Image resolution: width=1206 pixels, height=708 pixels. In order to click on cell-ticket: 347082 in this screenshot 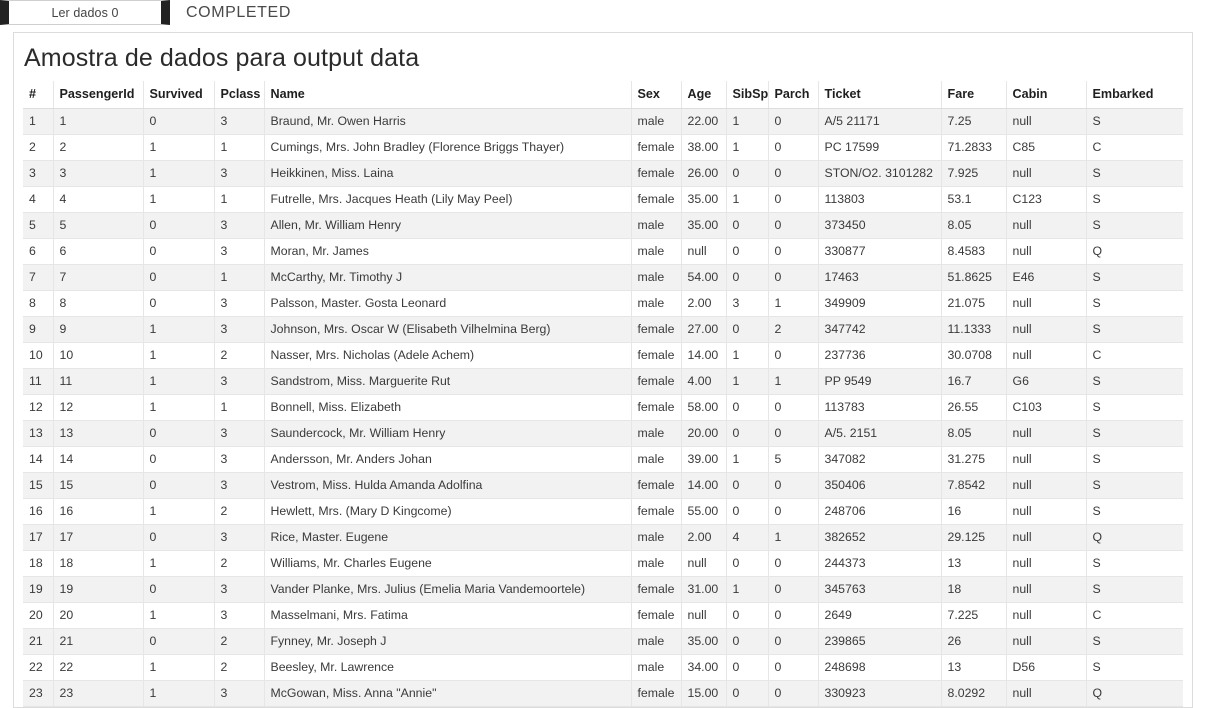, I will do `click(880, 459)`.